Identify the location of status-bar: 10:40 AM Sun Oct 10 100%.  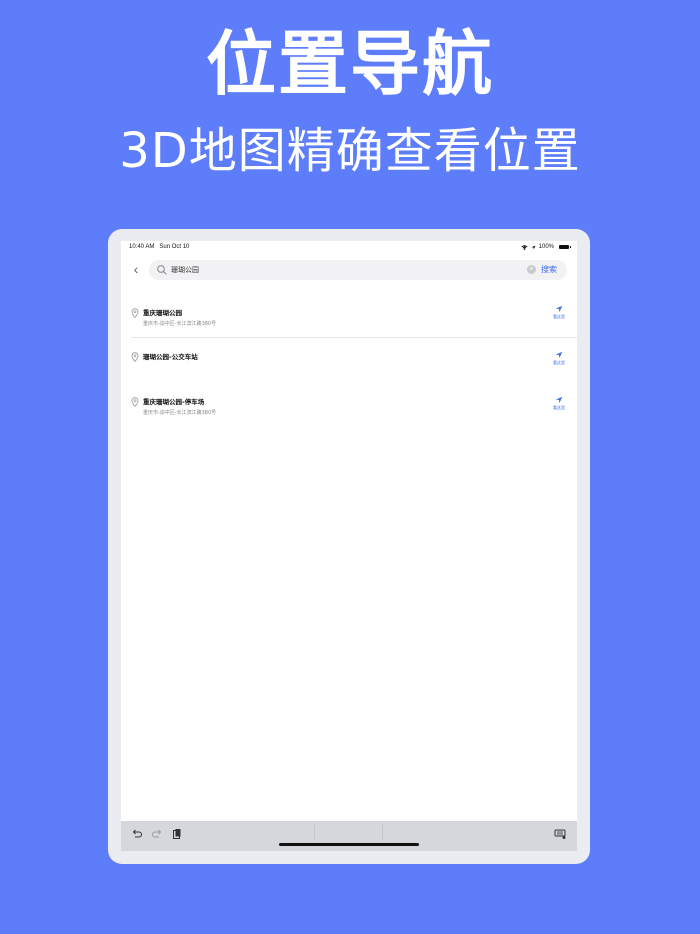
(349, 248).